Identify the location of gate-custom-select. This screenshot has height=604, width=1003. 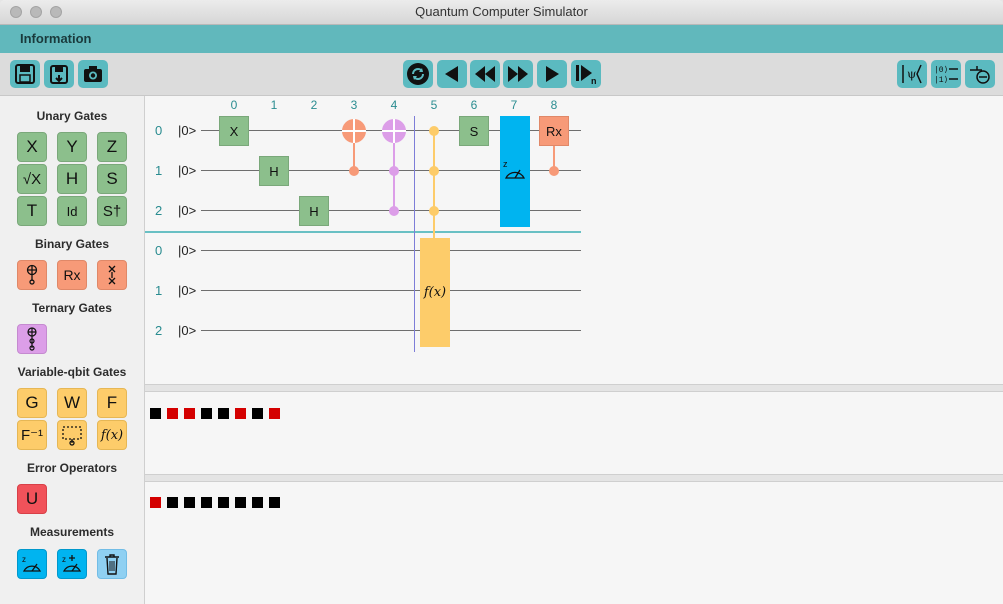
(72, 435).